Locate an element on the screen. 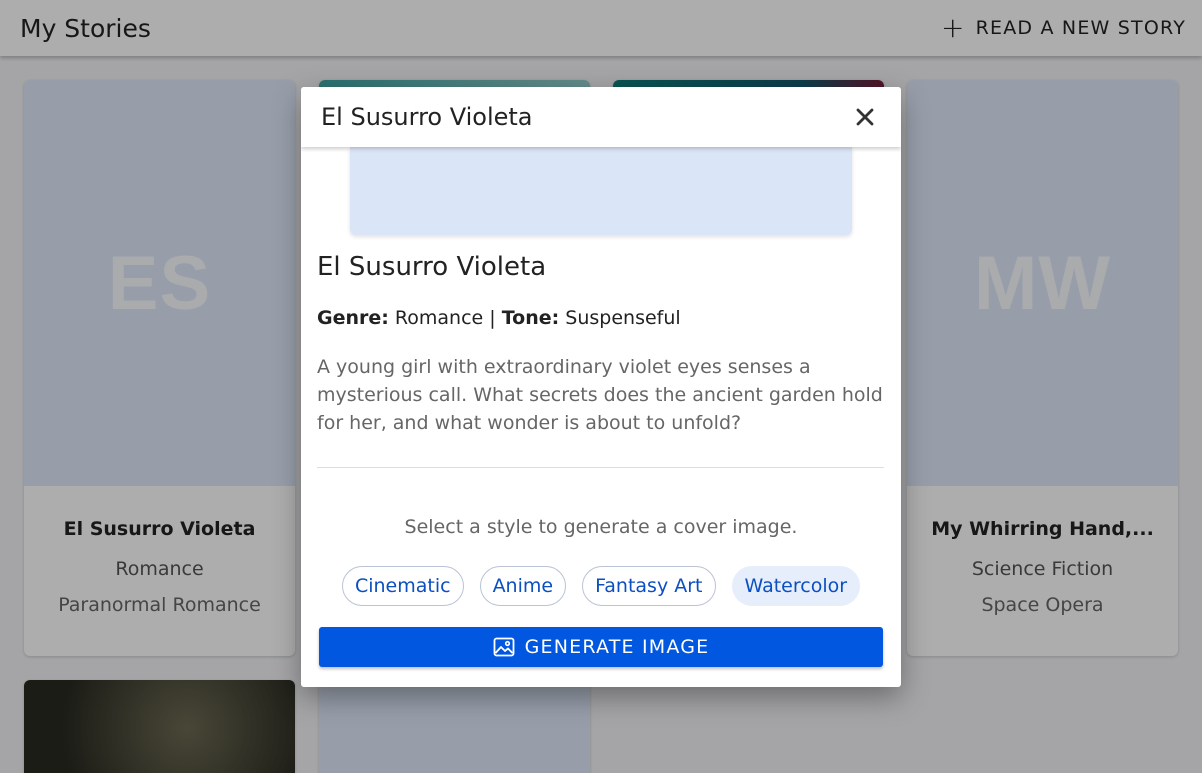 Image resolution: width=1202 pixels, height=773 pixels. dialog-header: El Susurro Violeta is located at coordinates (601, 117).